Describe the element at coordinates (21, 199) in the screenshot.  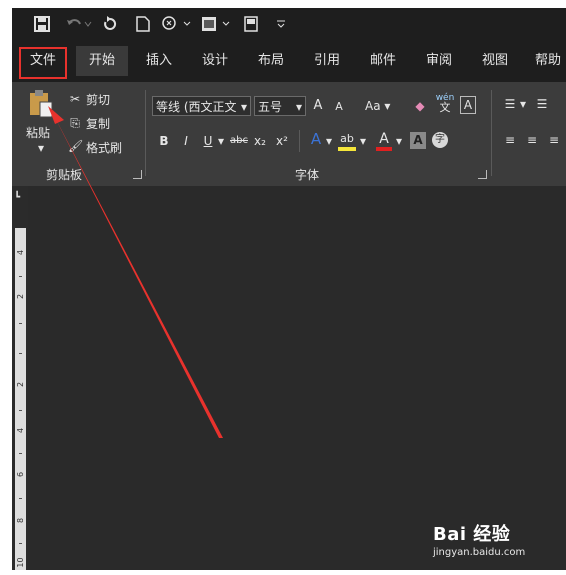
I see `tab-selector-icon: ┗` at that location.